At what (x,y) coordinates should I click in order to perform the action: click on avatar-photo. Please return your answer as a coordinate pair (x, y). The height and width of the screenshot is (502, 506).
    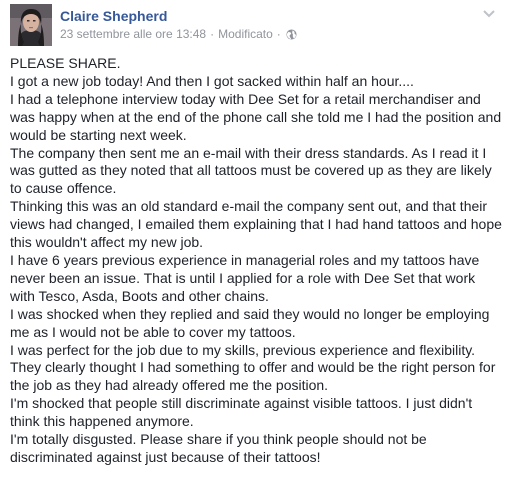
    Looking at the image, I should click on (31, 25).